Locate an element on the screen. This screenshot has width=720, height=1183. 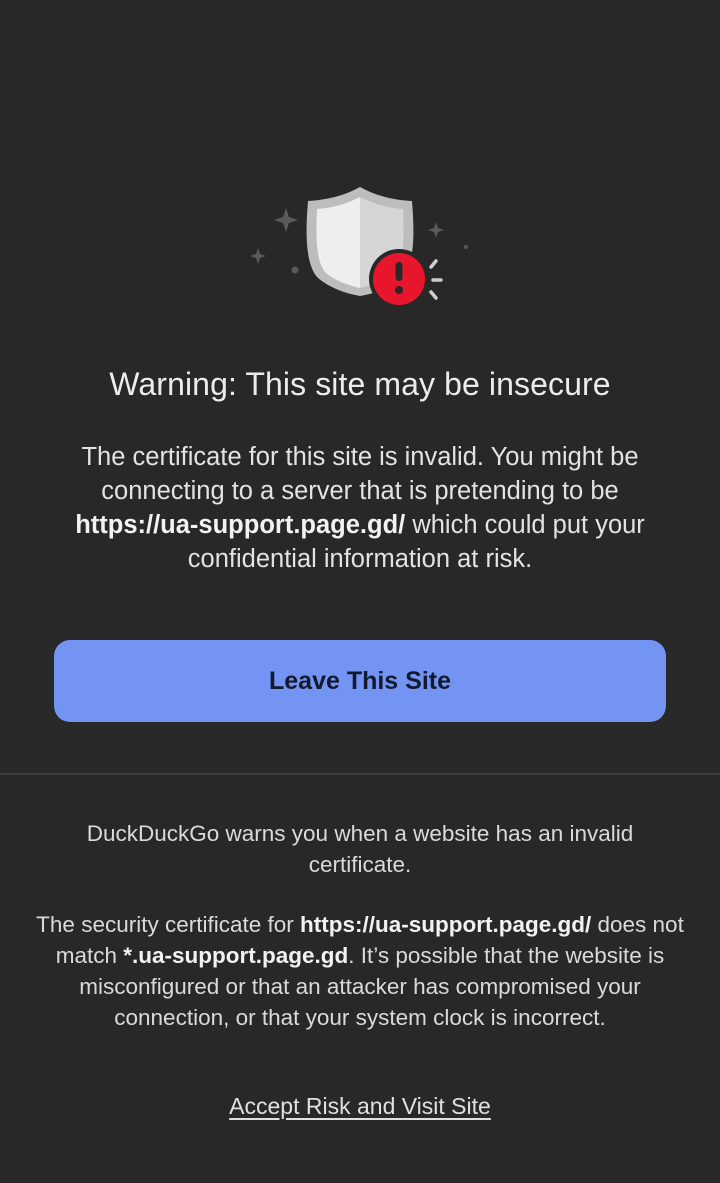
accept-risk-link: Accept Risk and Visit Site is located at coordinates (360, 1106).